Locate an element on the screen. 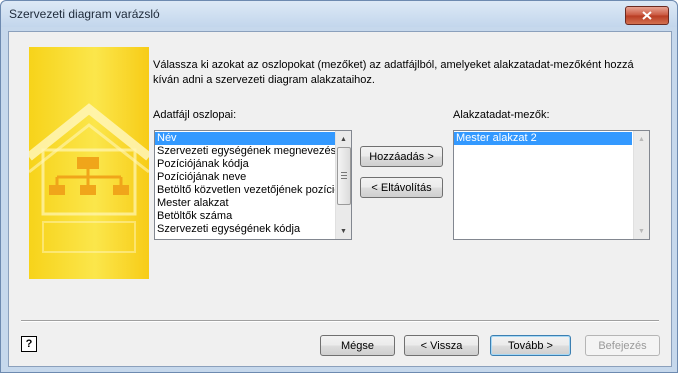 The image size is (678, 373). shape-data-fields-list: Mester alakzat 2 ▲ ▼ is located at coordinates (551, 185).